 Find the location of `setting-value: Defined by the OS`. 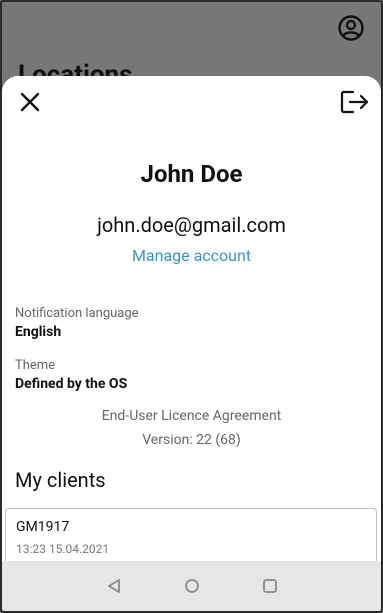

setting-value: Defined by the OS is located at coordinates (71, 384).